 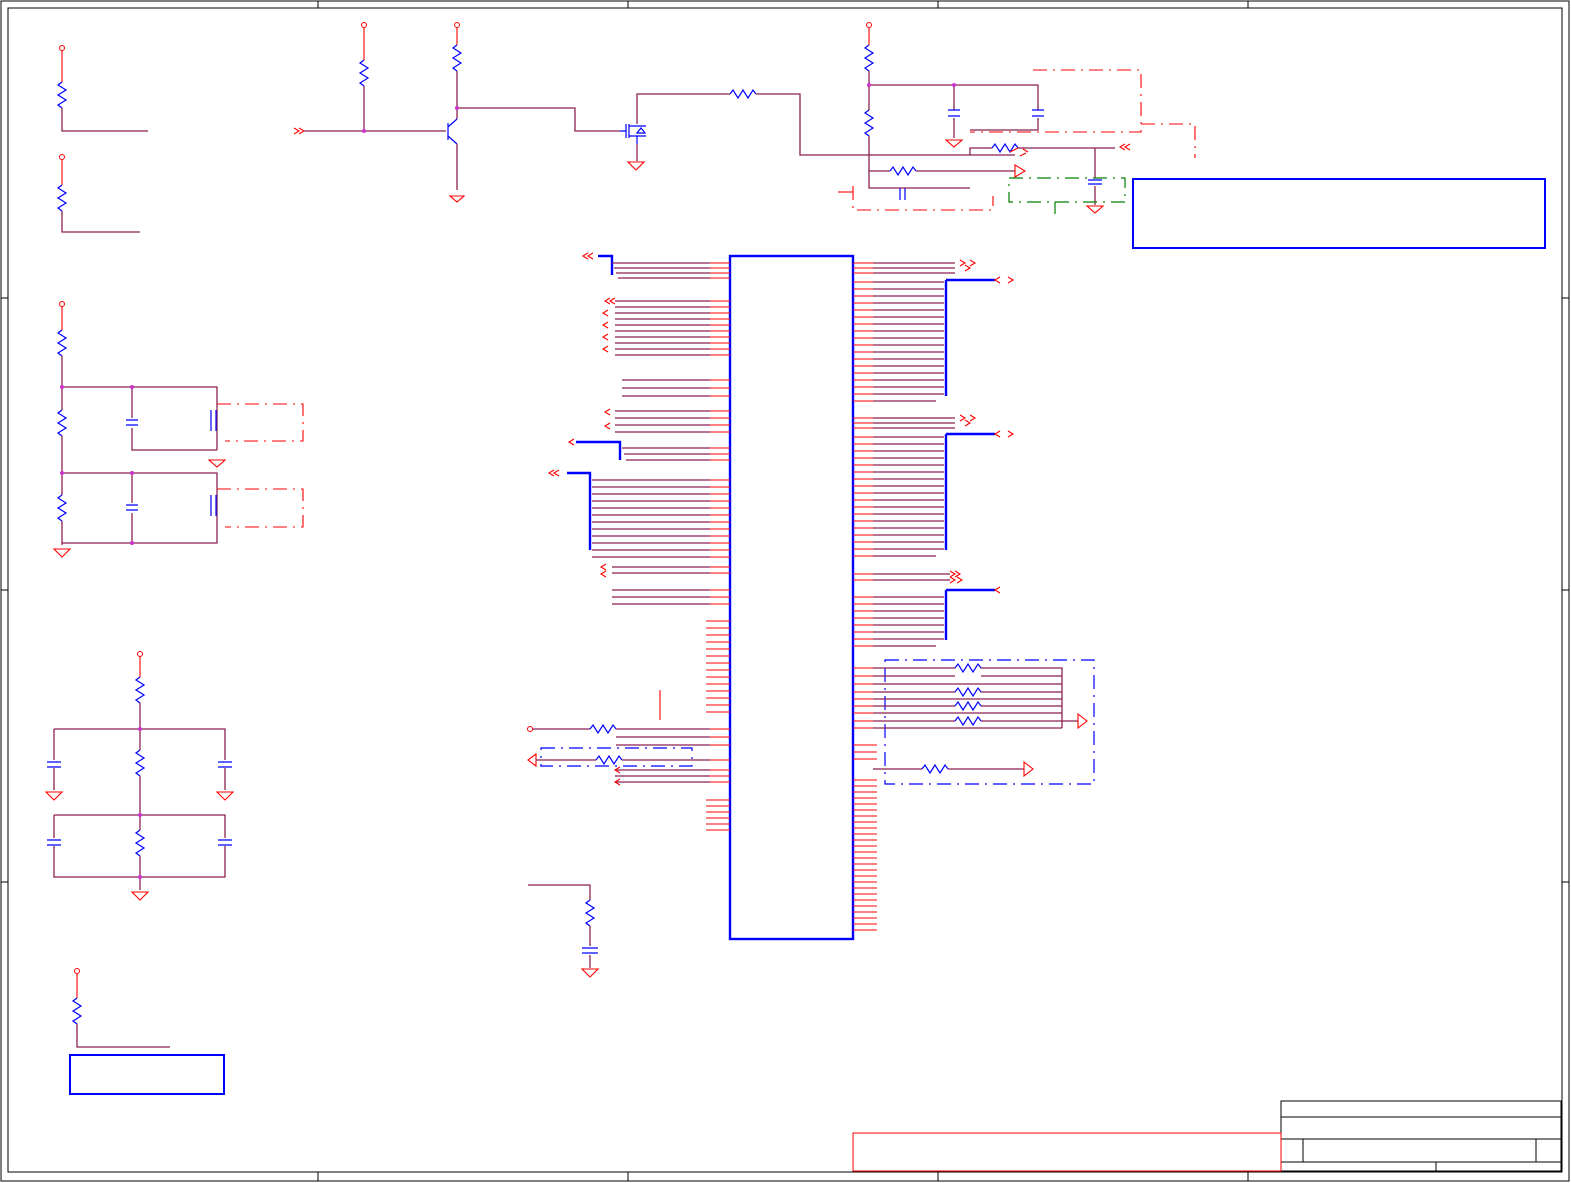 What do you see at coordinates (564, 931) in the screenshot?
I see `rc-bottom` at bounding box center [564, 931].